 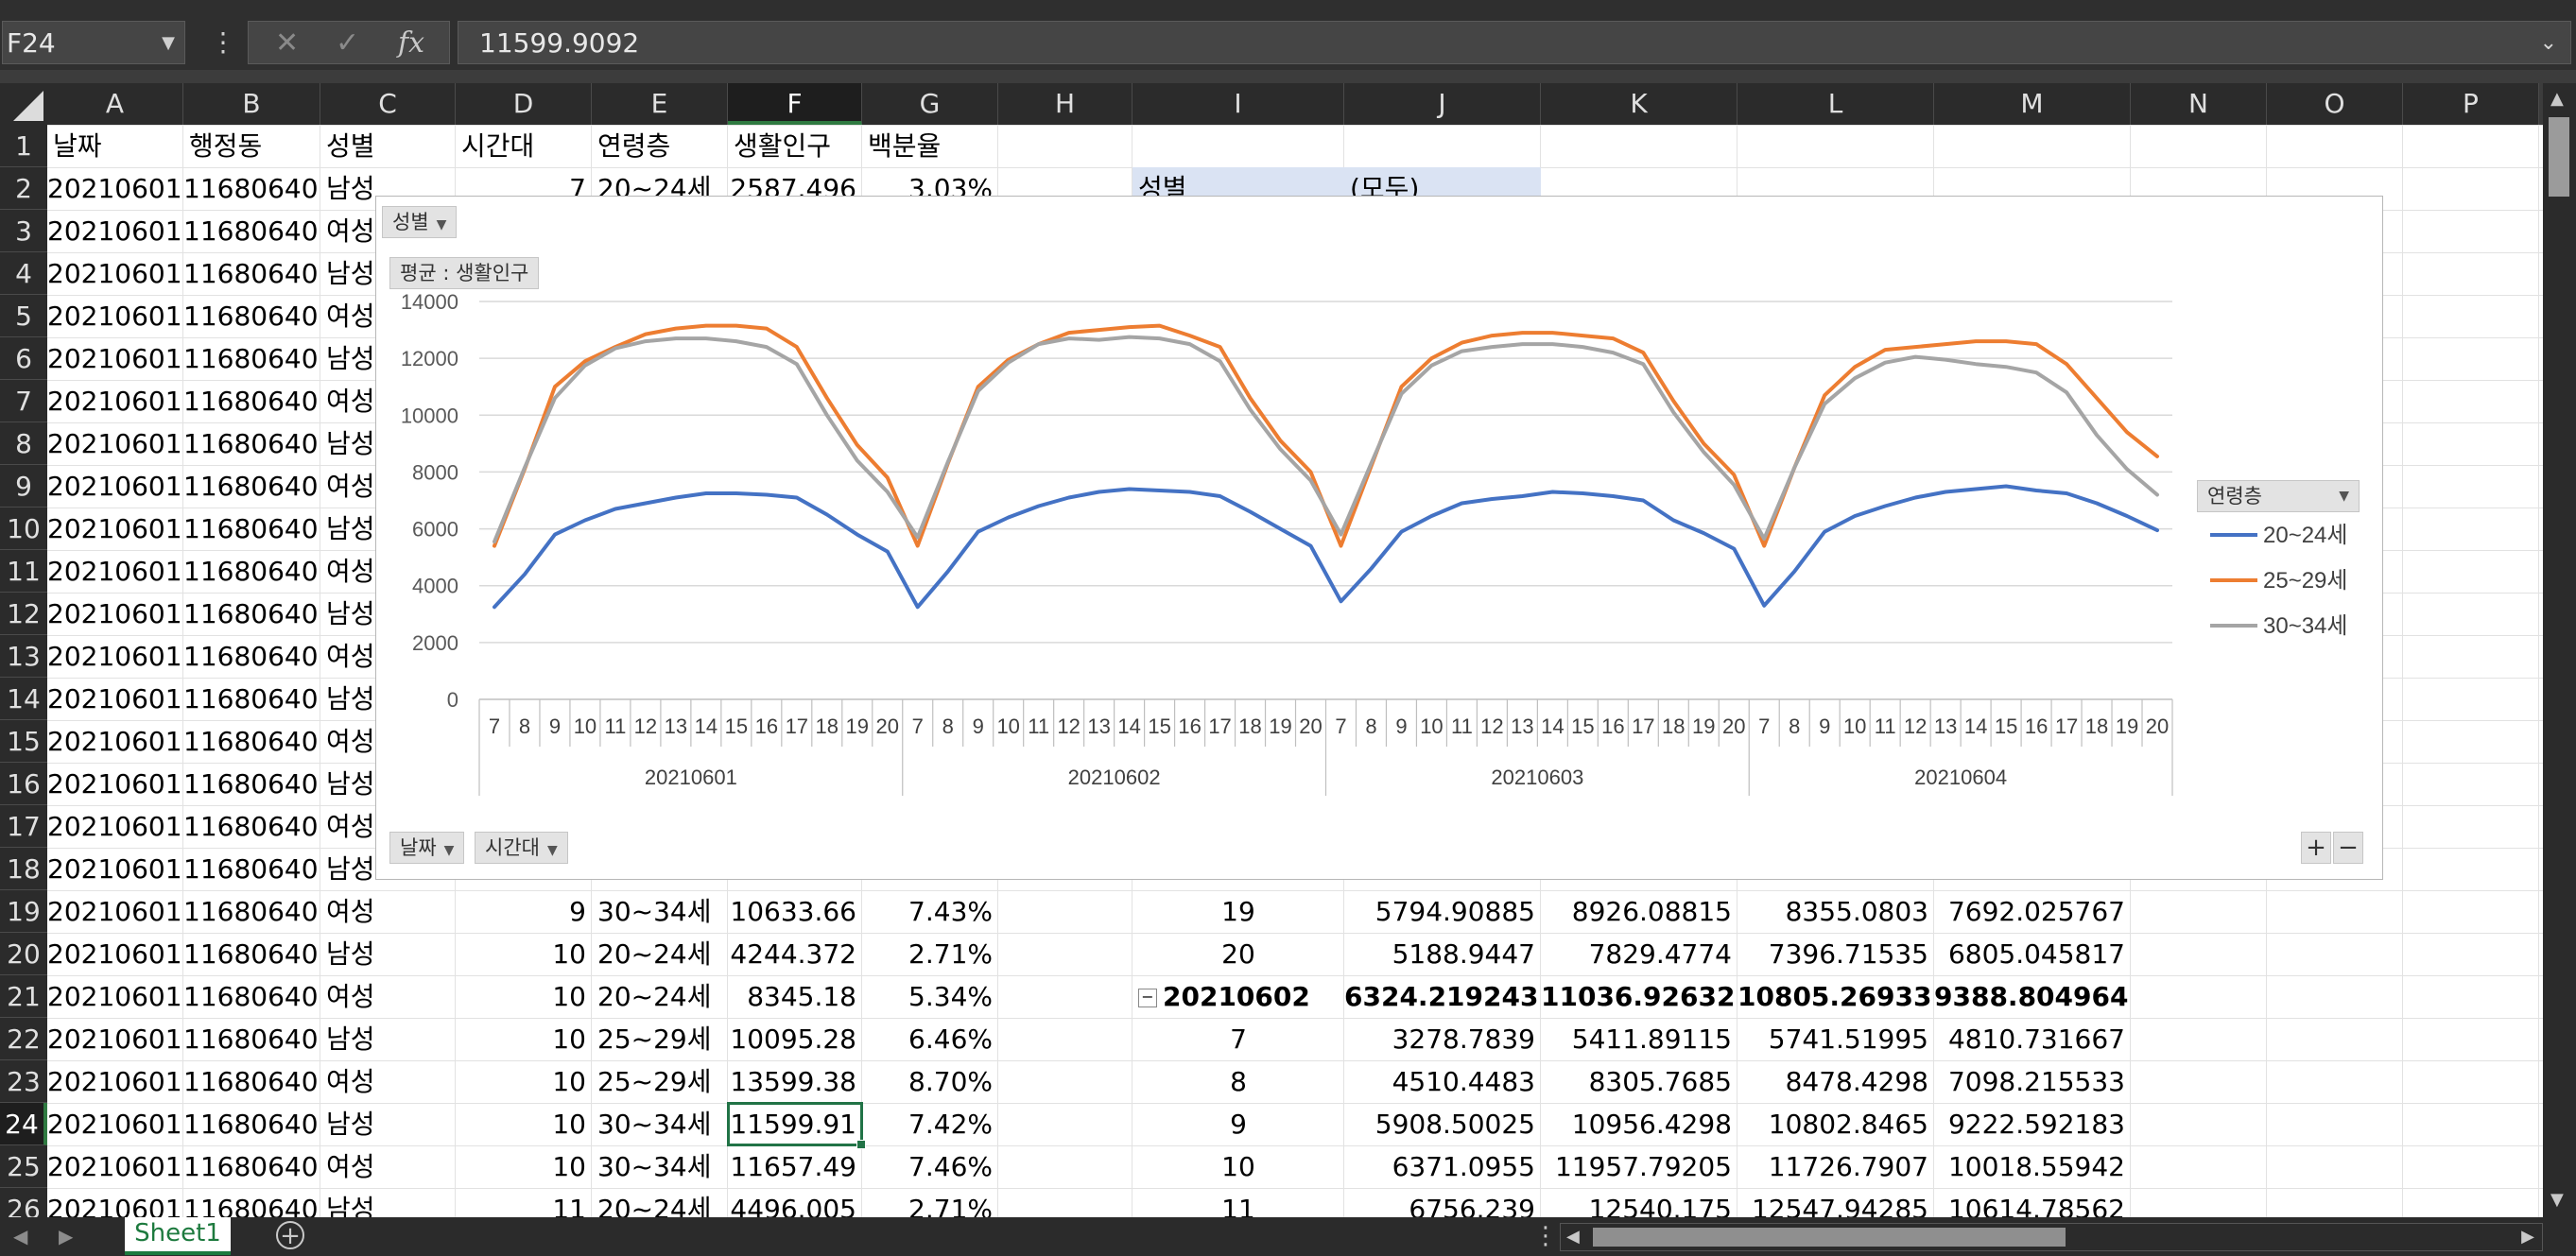 I want to click on column-header-G: G, so click(x=930, y=104).